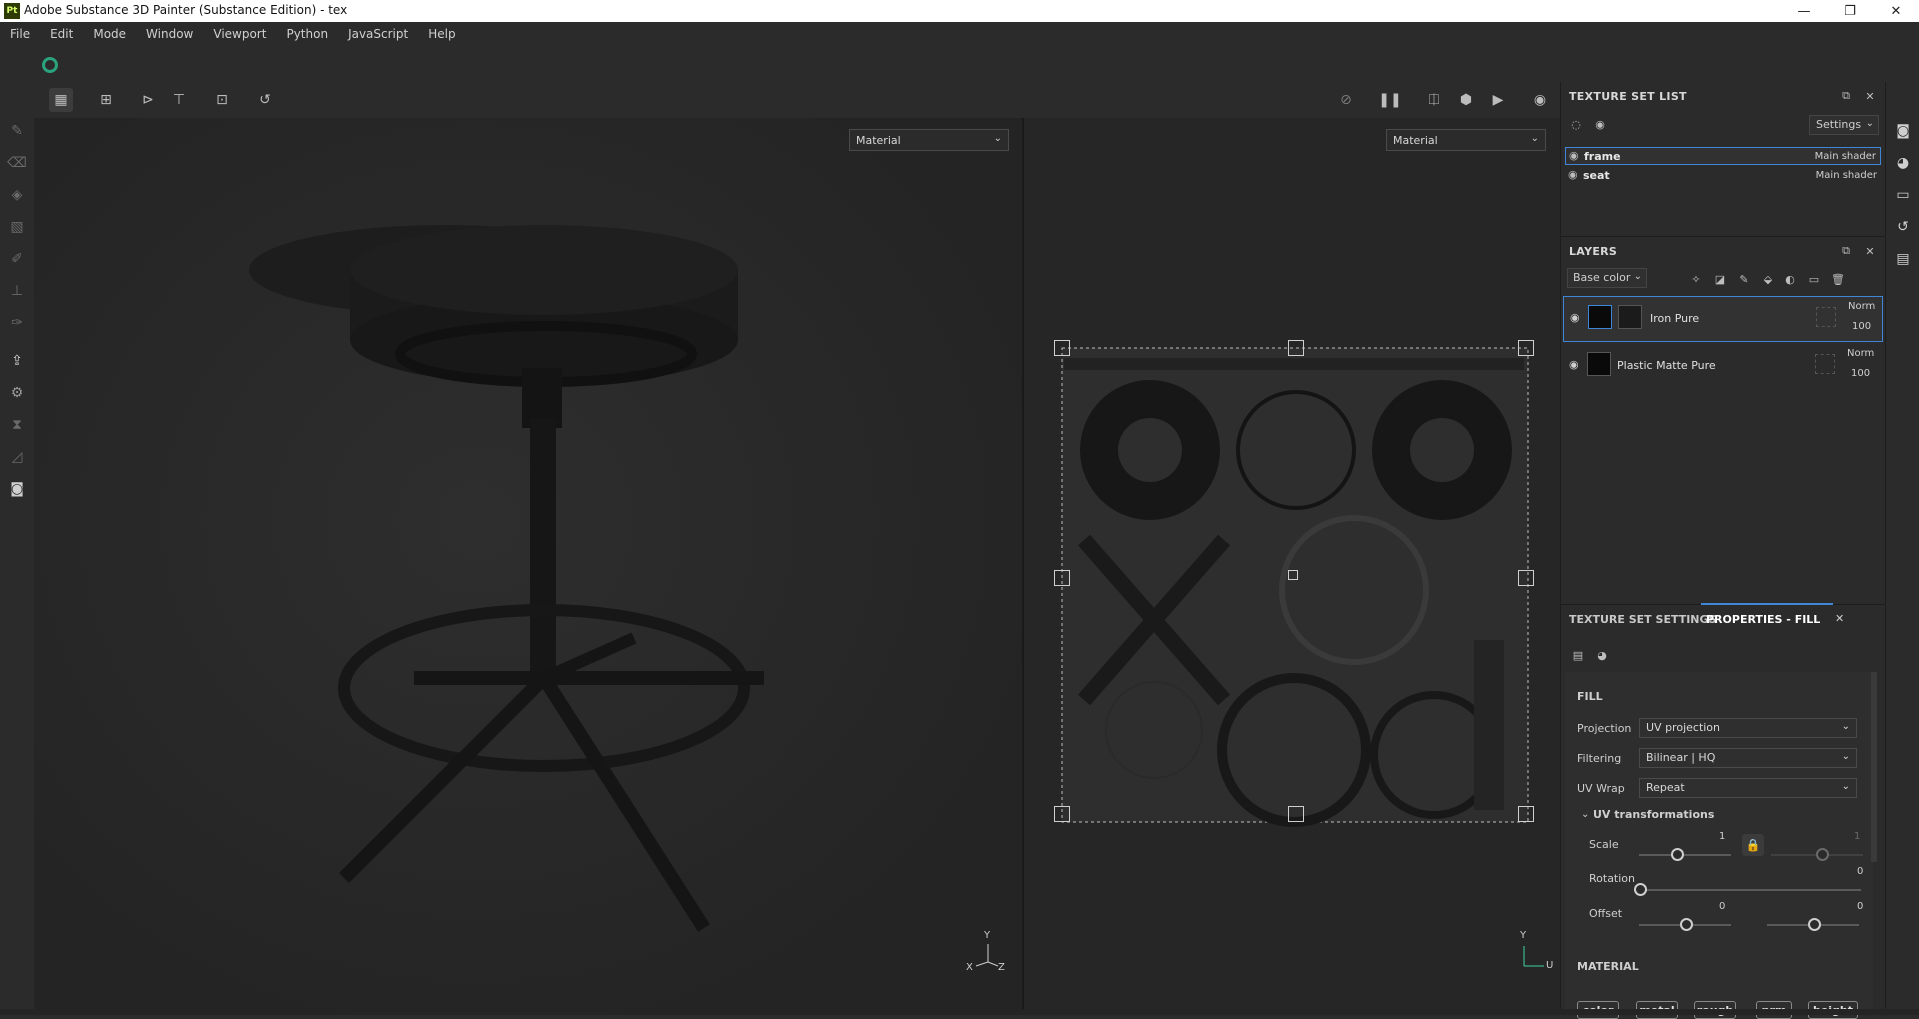 The image size is (1919, 1019). What do you see at coordinates (1293, 575) in the screenshot?
I see `transform-center-handle` at bounding box center [1293, 575].